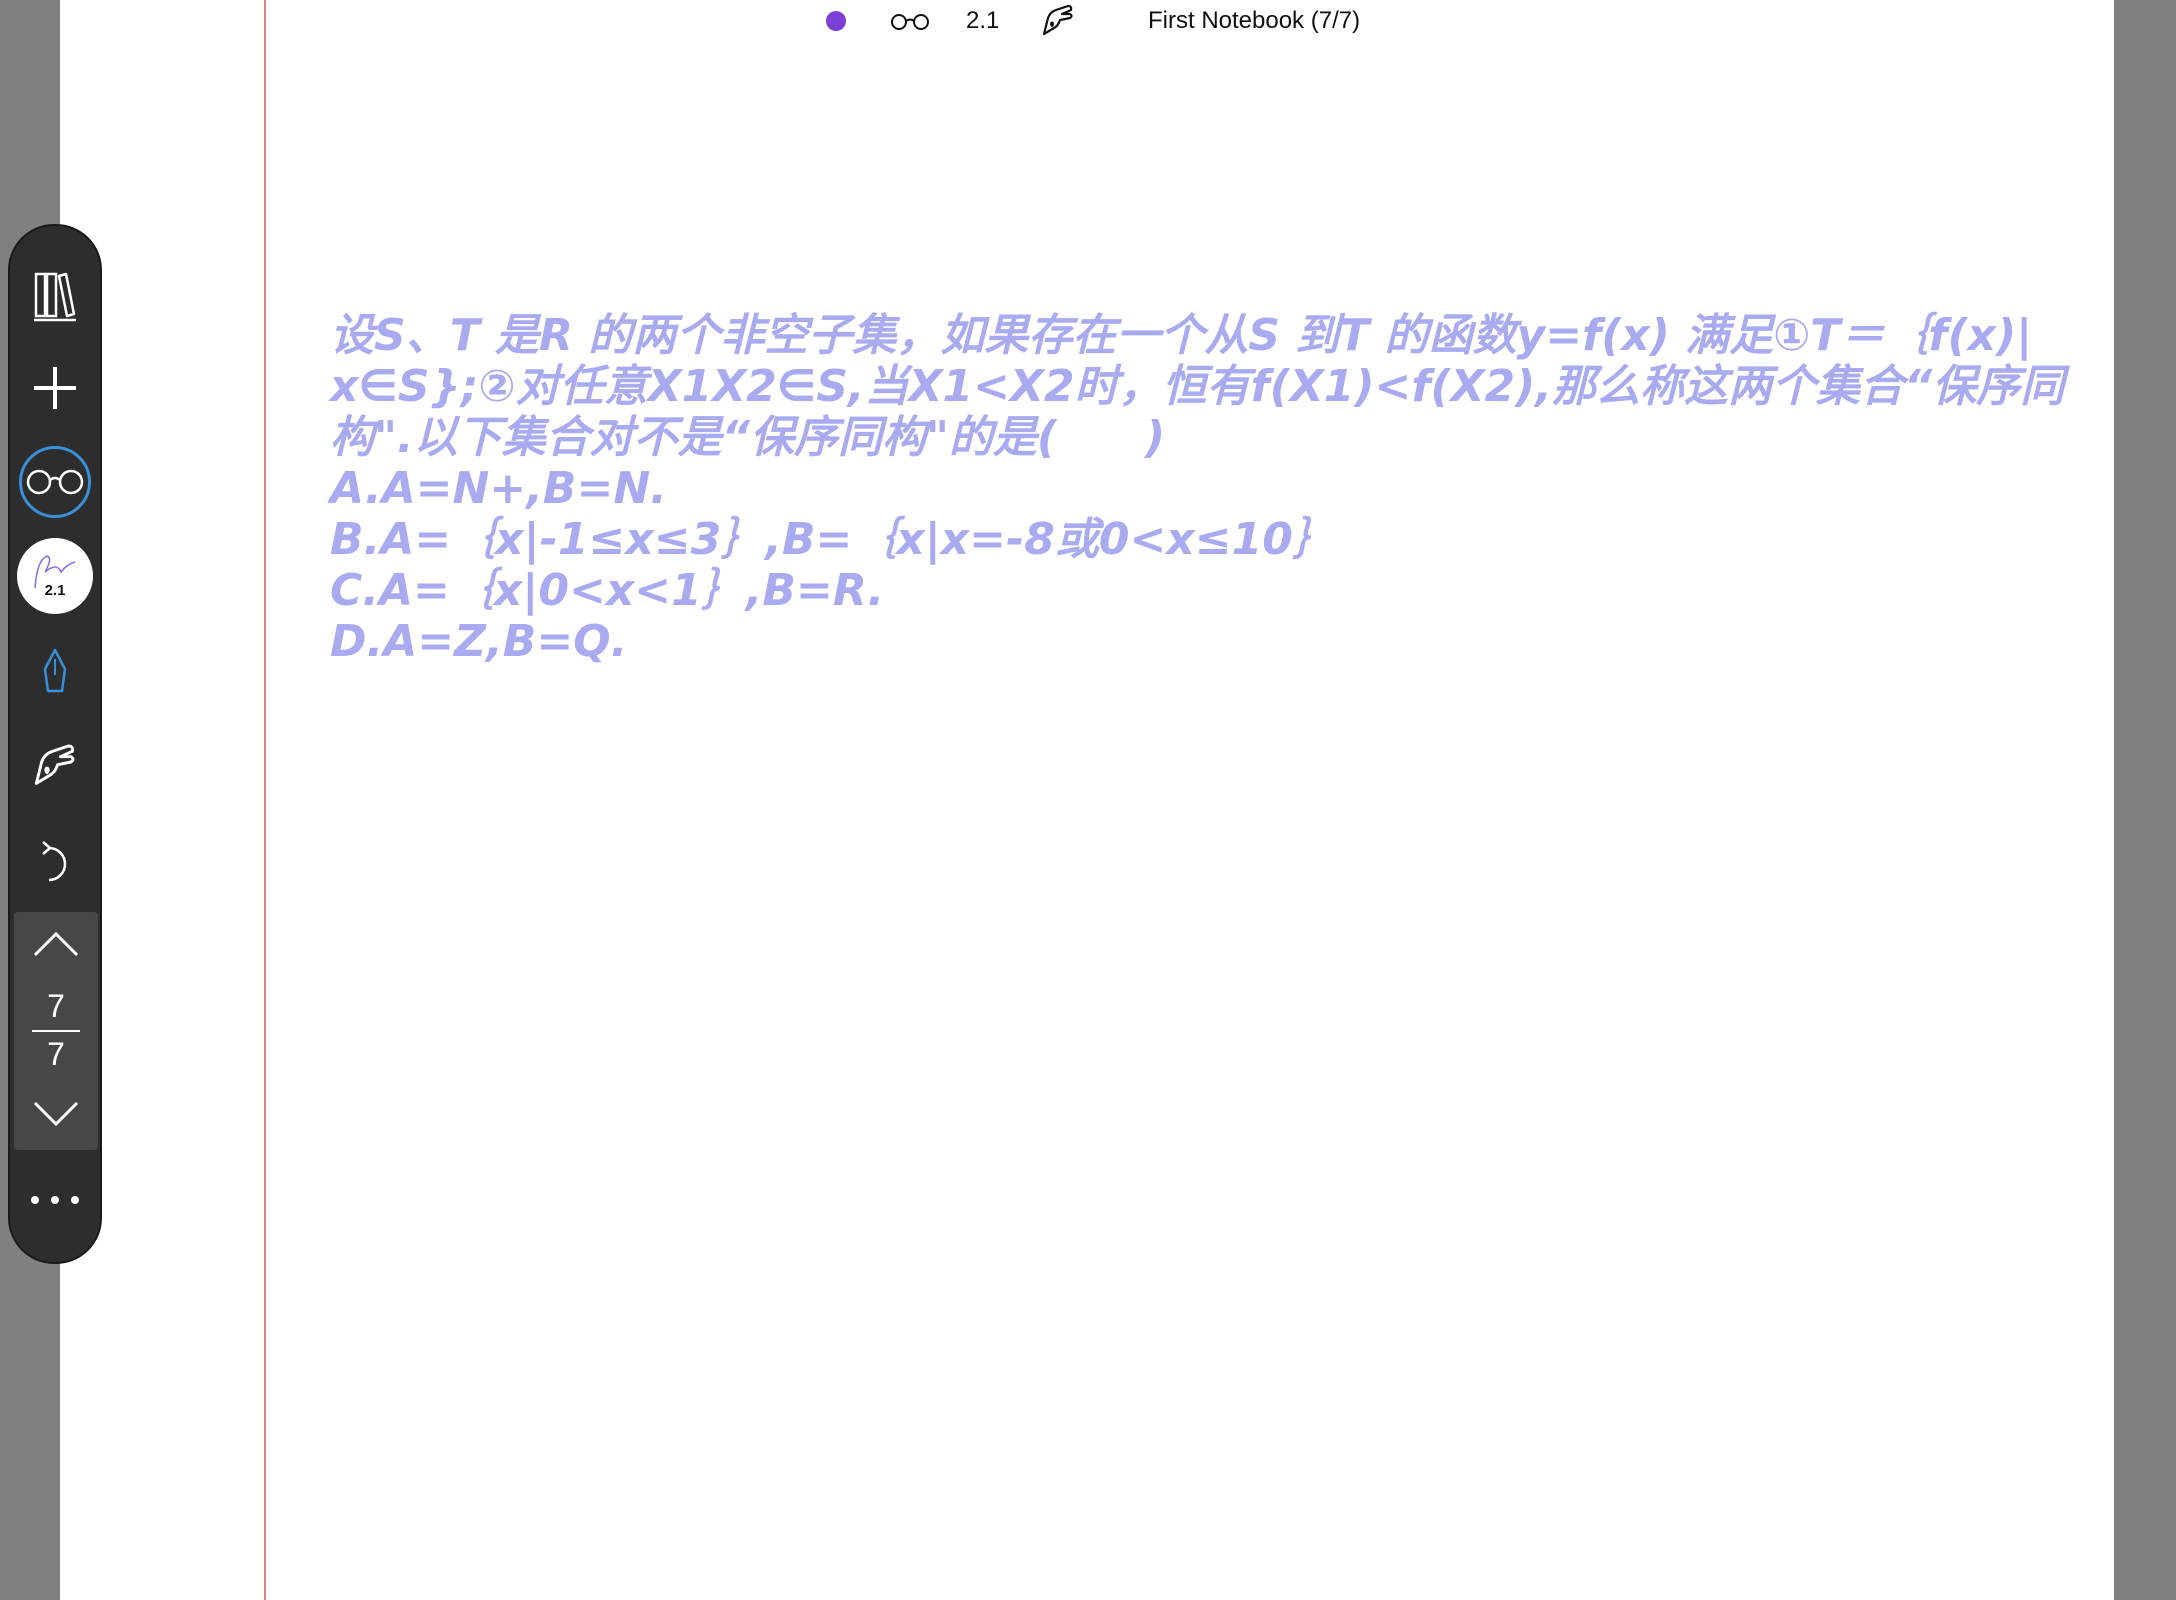 This screenshot has width=2176, height=1600. I want to click on library-icon, so click(55, 297).